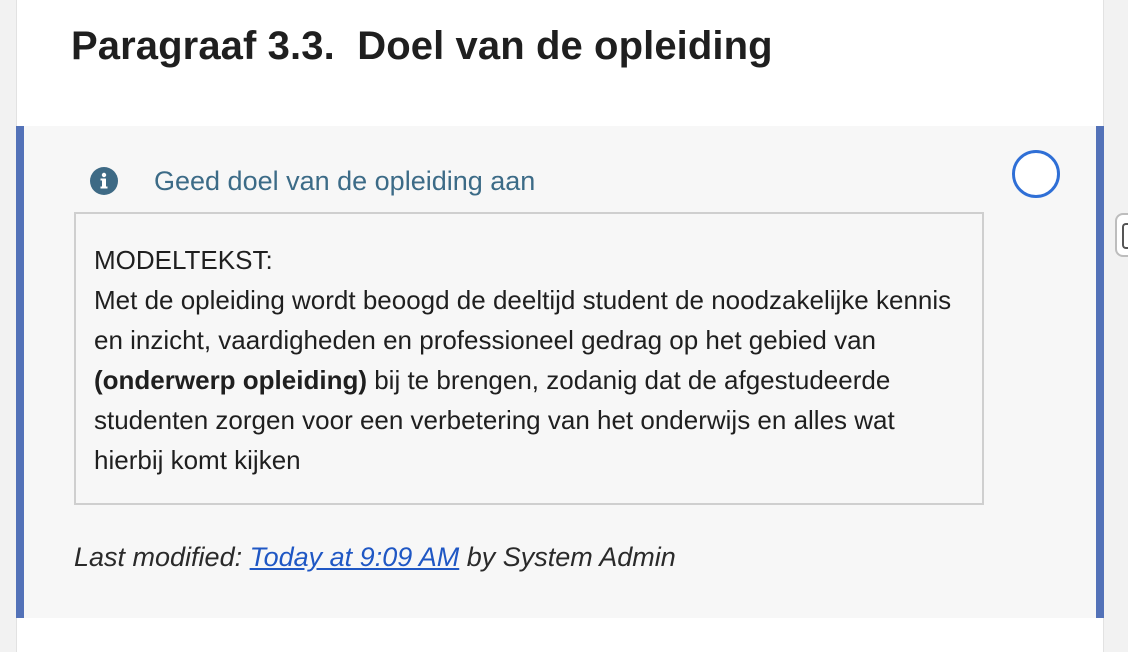 The height and width of the screenshot is (652, 1128). Describe the element at coordinates (355, 557) in the screenshot. I see `last-modified-link: Today at 9:09 AM` at that location.